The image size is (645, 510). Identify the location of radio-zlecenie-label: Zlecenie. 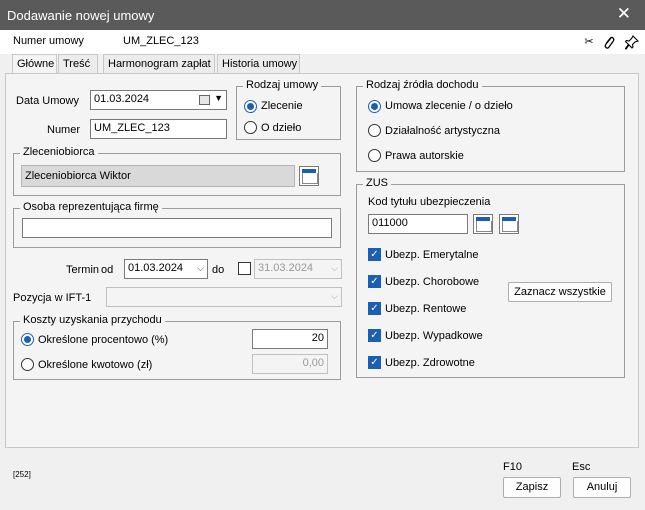
(282, 106).